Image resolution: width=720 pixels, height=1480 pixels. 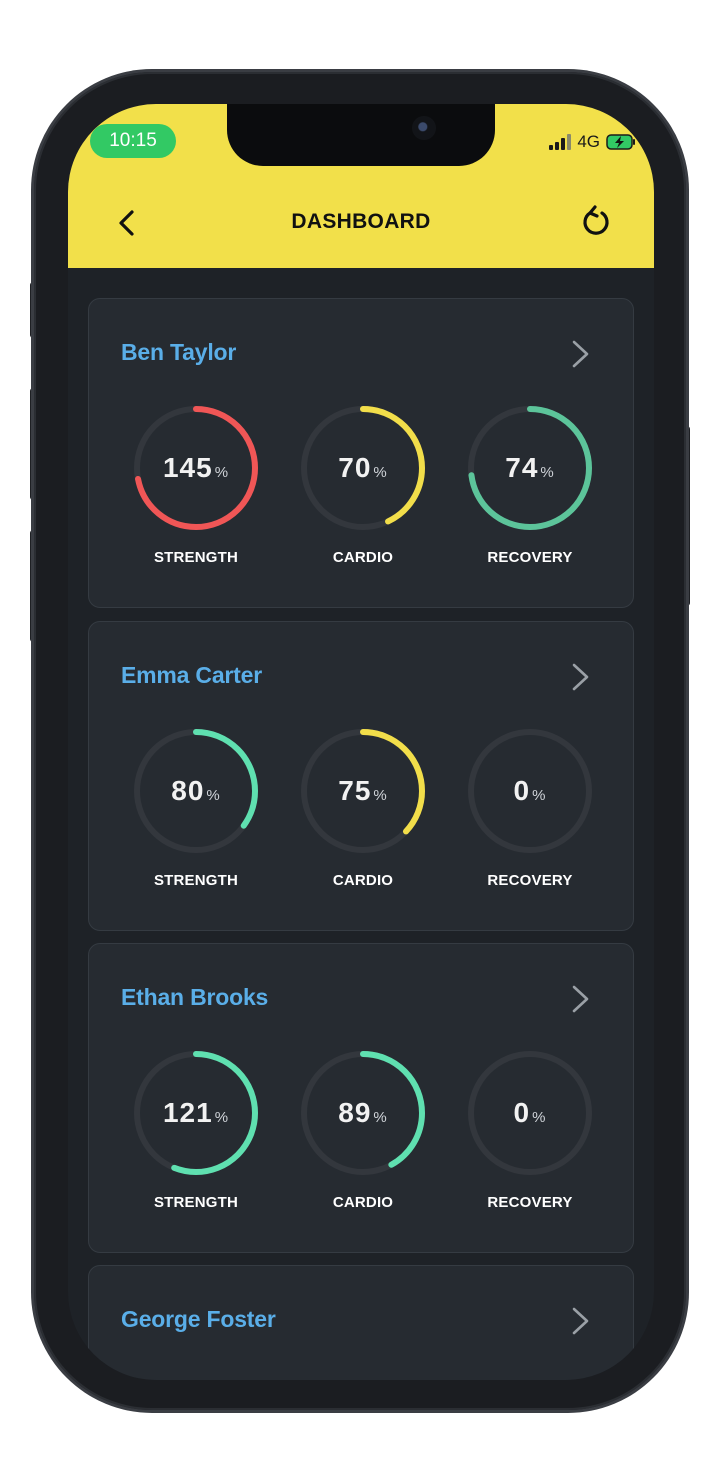 What do you see at coordinates (194, 997) in the screenshot?
I see `athlete-name: Ethan Brooks` at bounding box center [194, 997].